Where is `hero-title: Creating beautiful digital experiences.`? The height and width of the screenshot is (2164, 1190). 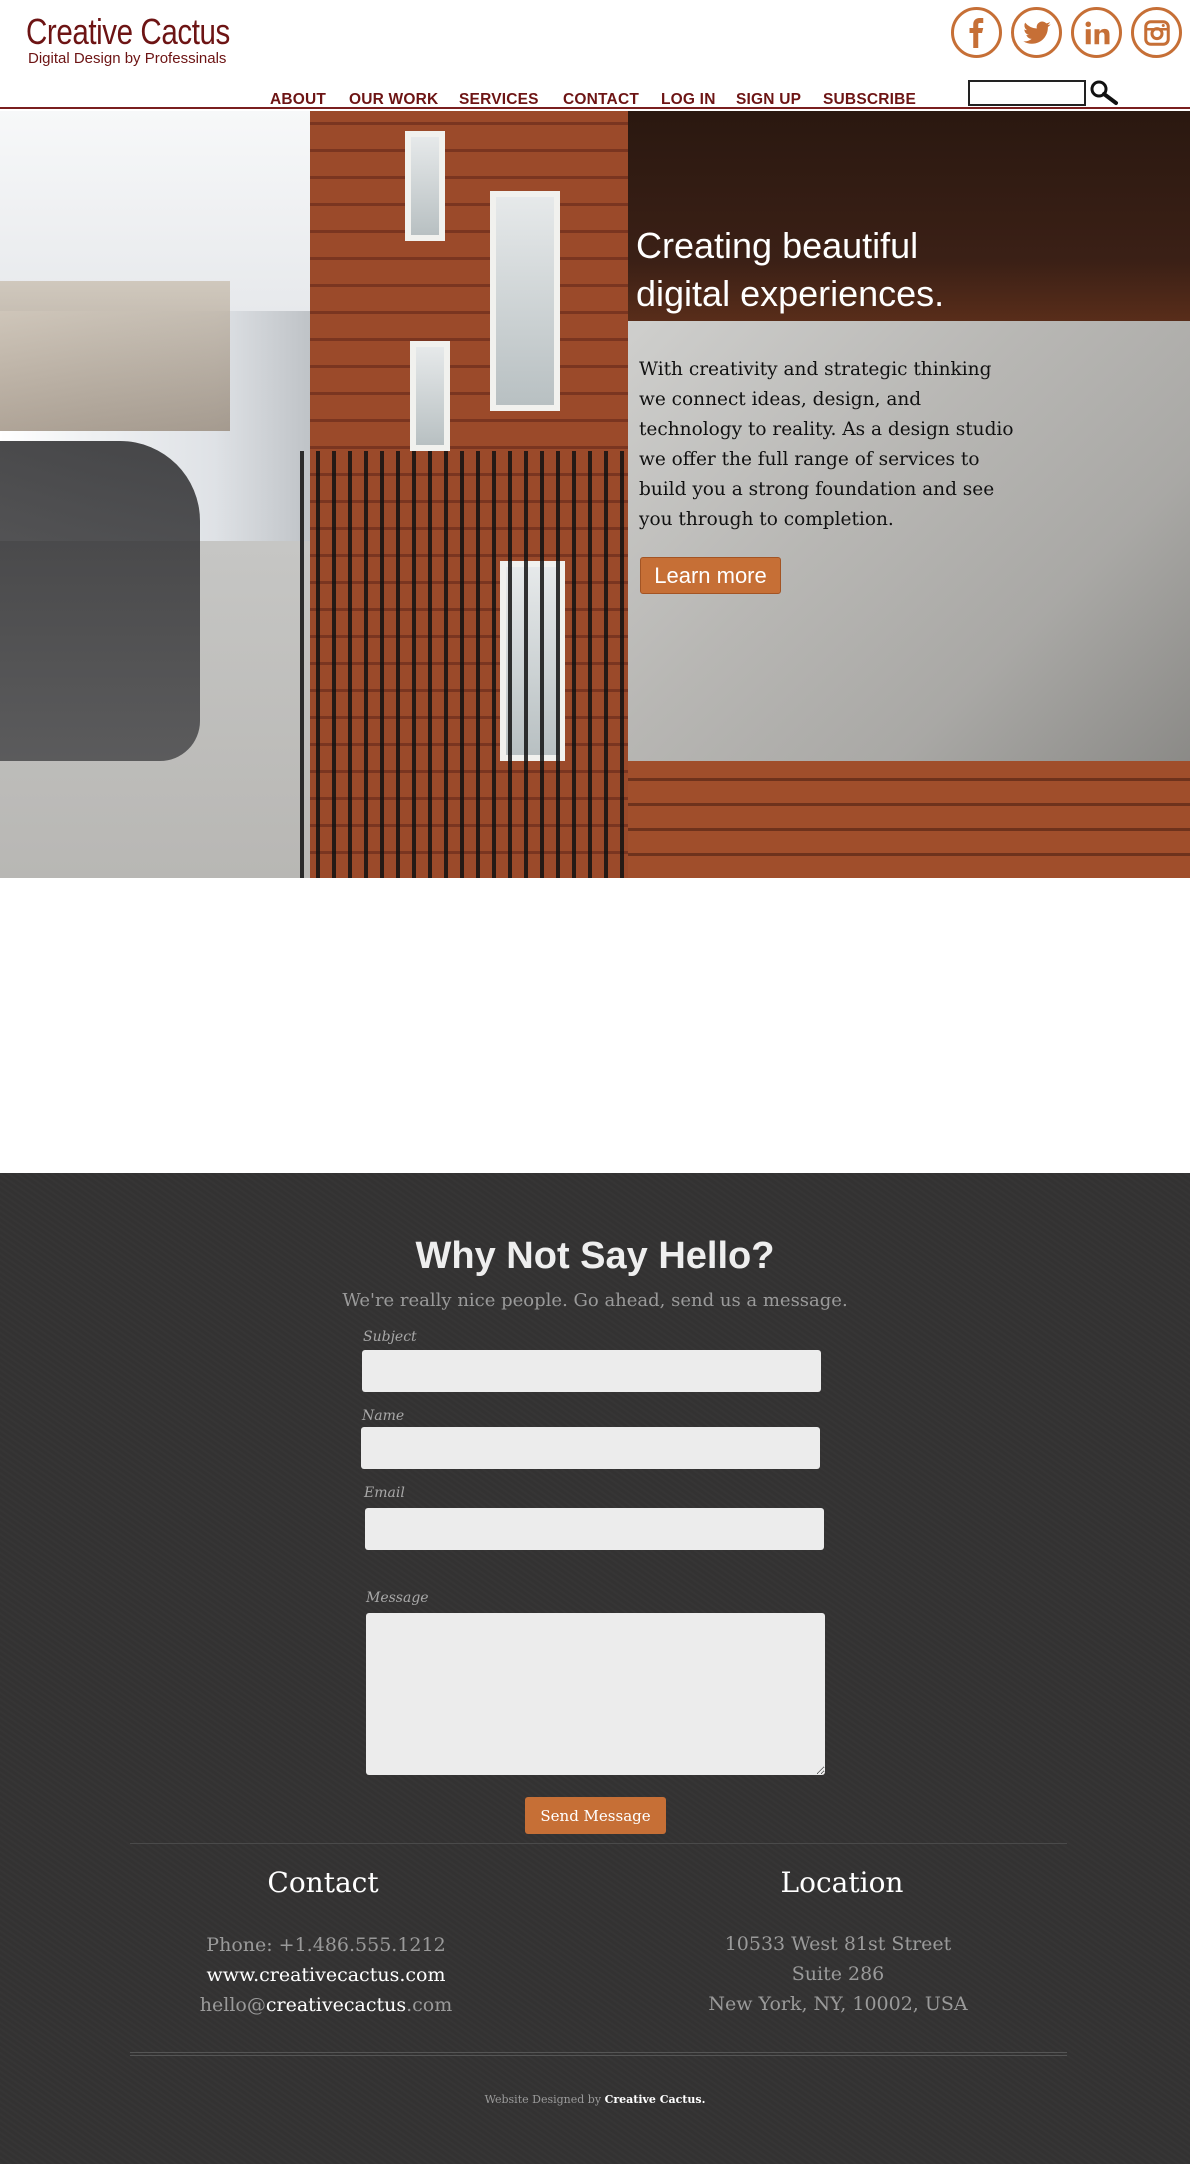 hero-title: Creating beautiful digital experiences. is located at coordinates (856, 270).